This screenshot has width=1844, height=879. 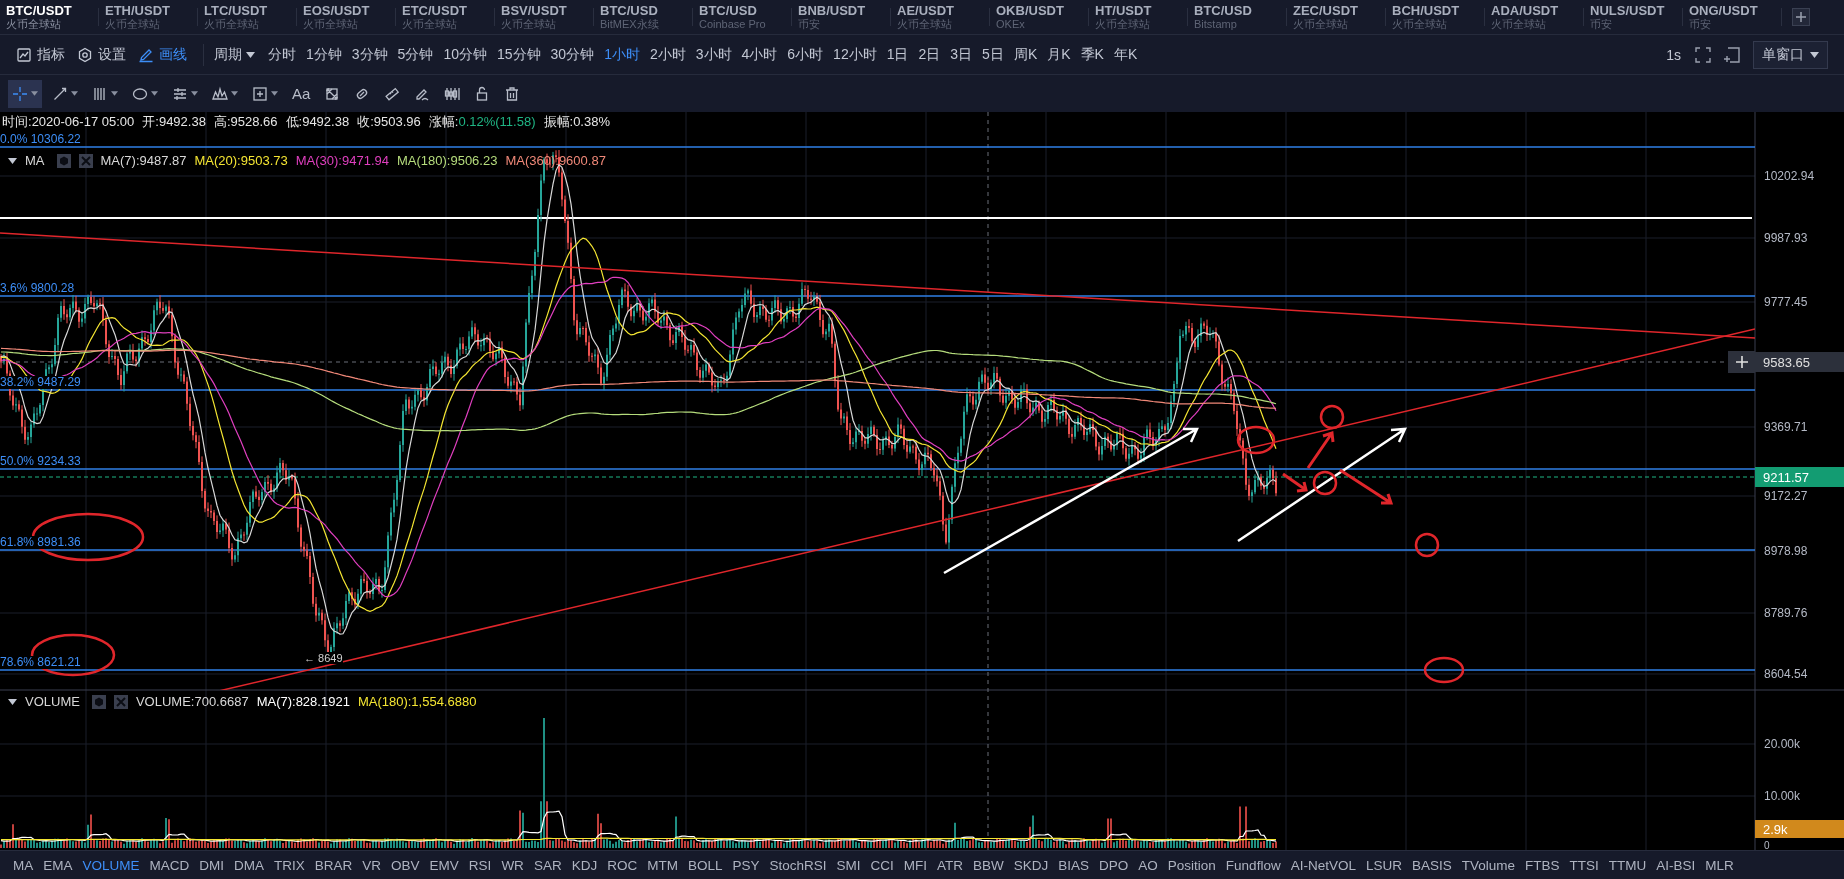 I want to click on market-tab: BTC/USD Bitstamp, so click(x=1237, y=17).